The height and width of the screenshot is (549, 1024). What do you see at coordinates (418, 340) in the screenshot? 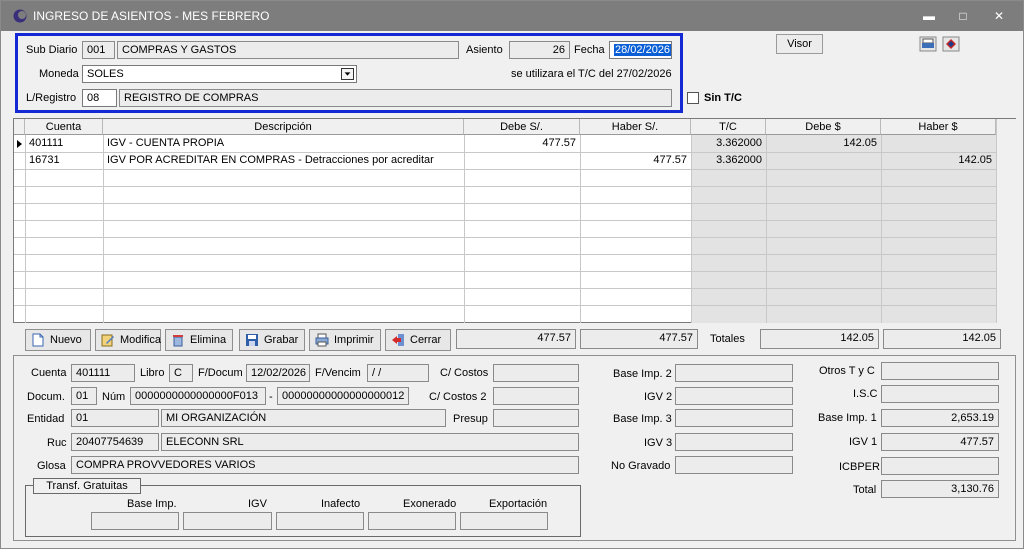
I see `cerrar-button: Cerrar` at bounding box center [418, 340].